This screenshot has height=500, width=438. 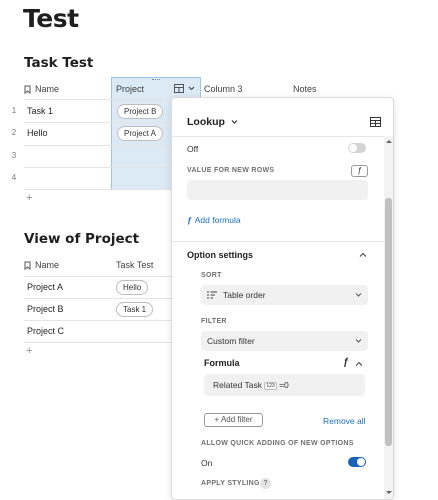 I want to click on row-number: 3, so click(x=14, y=155).